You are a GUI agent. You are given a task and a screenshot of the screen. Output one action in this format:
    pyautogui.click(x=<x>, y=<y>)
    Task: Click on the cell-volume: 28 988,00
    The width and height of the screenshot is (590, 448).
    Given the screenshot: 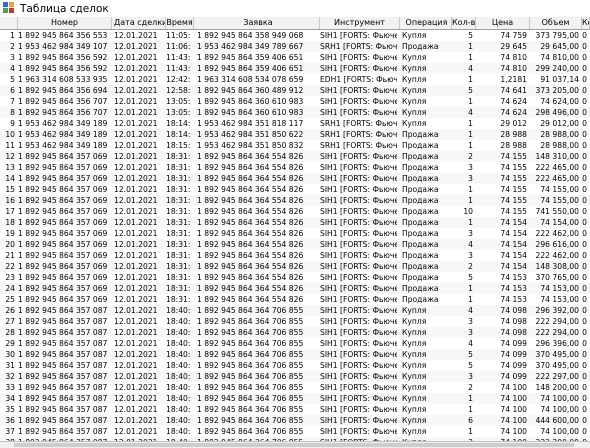 What is the action you would take?
    pyautogui.click(x=559, y=145)
    